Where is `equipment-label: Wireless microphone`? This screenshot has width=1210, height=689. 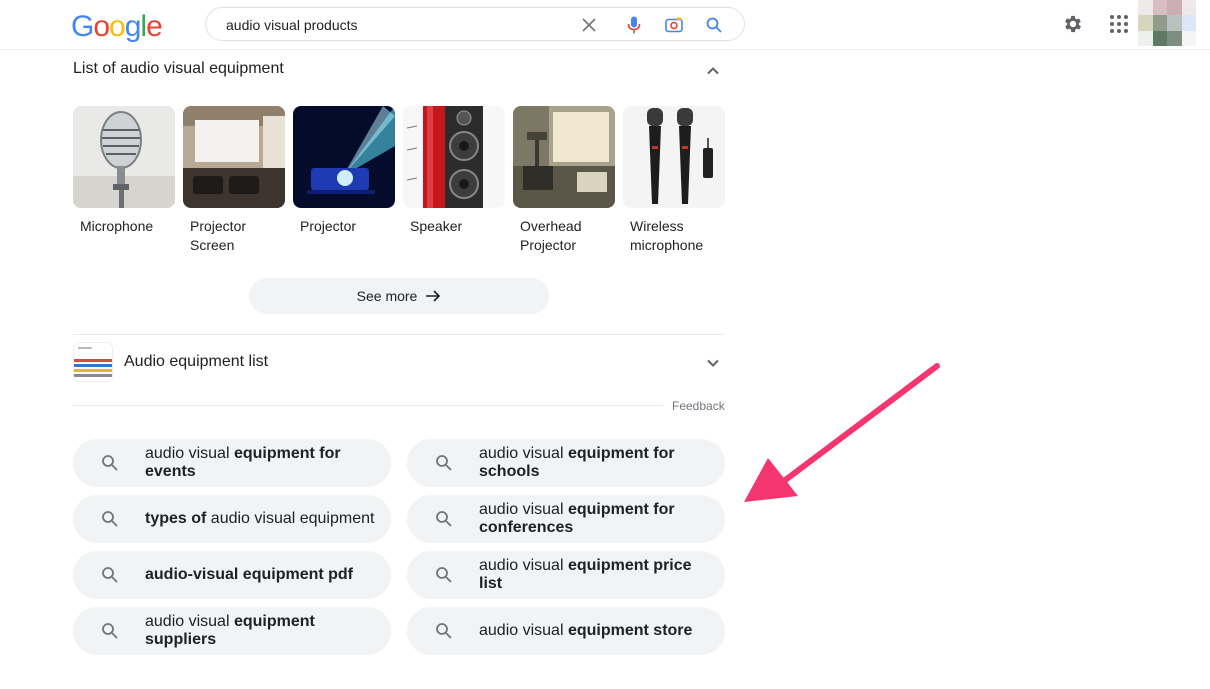 equipment-label: Wireless microphone is located at coordinates (667, 235).